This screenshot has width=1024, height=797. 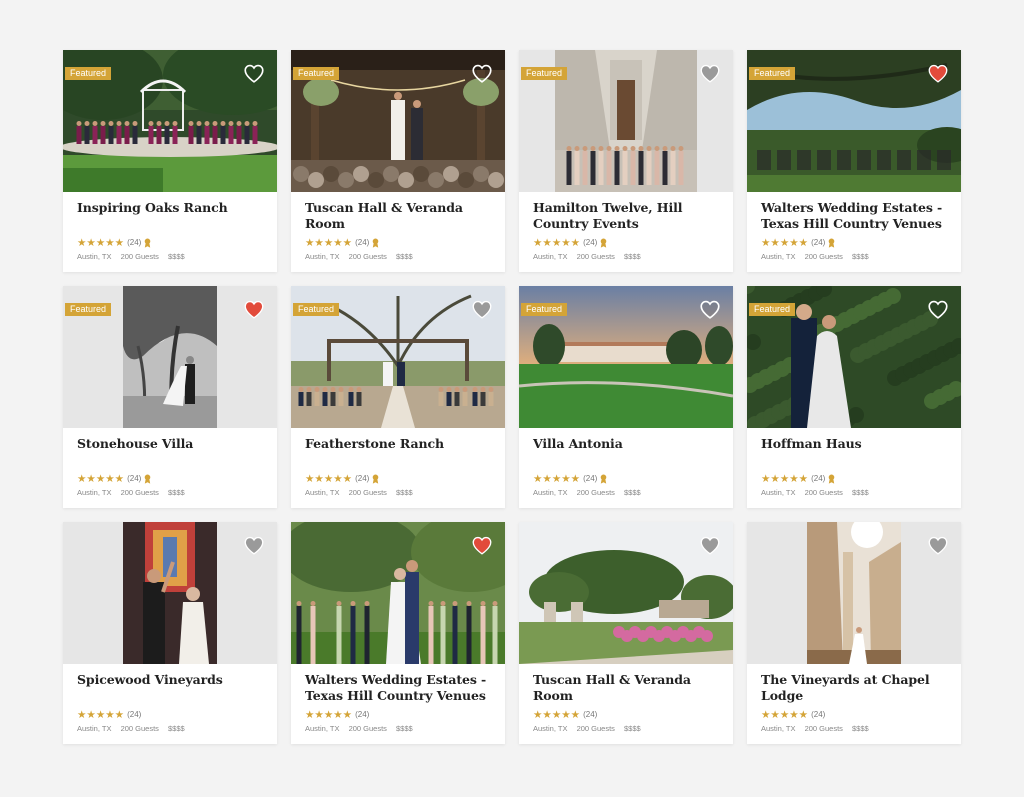 What do you see at coordinates (626, 453) in the screenshot?
I see `venue-title: Villa Antonia` at bounding box center [626, 453].